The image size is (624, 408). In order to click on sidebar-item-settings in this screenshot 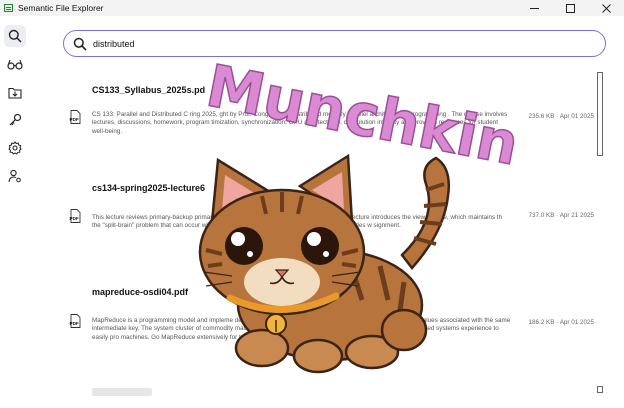, I will do `click(15, 148)`.